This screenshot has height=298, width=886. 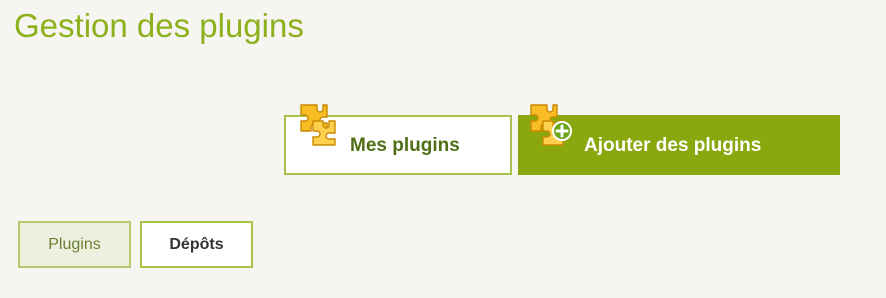 I want to click on puzzle-icon, so click(x=315, y=125).